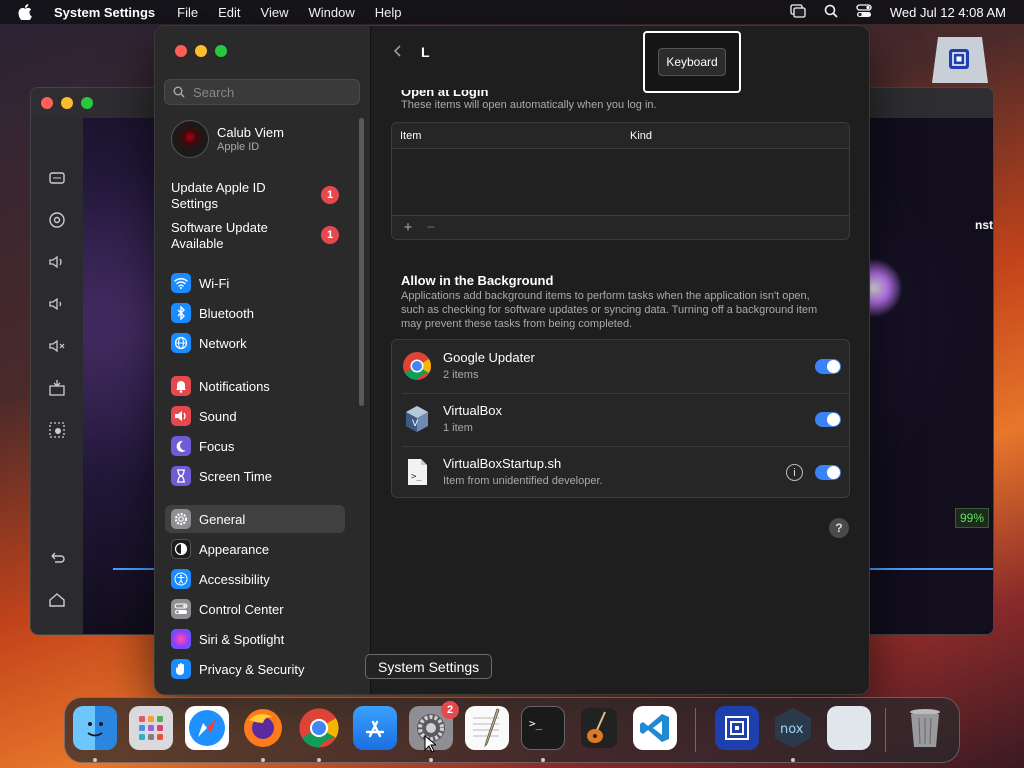  Describe the element at coordinates (255, 343) in the screenshot. I see `sidebar-item-network: Network` at that location.